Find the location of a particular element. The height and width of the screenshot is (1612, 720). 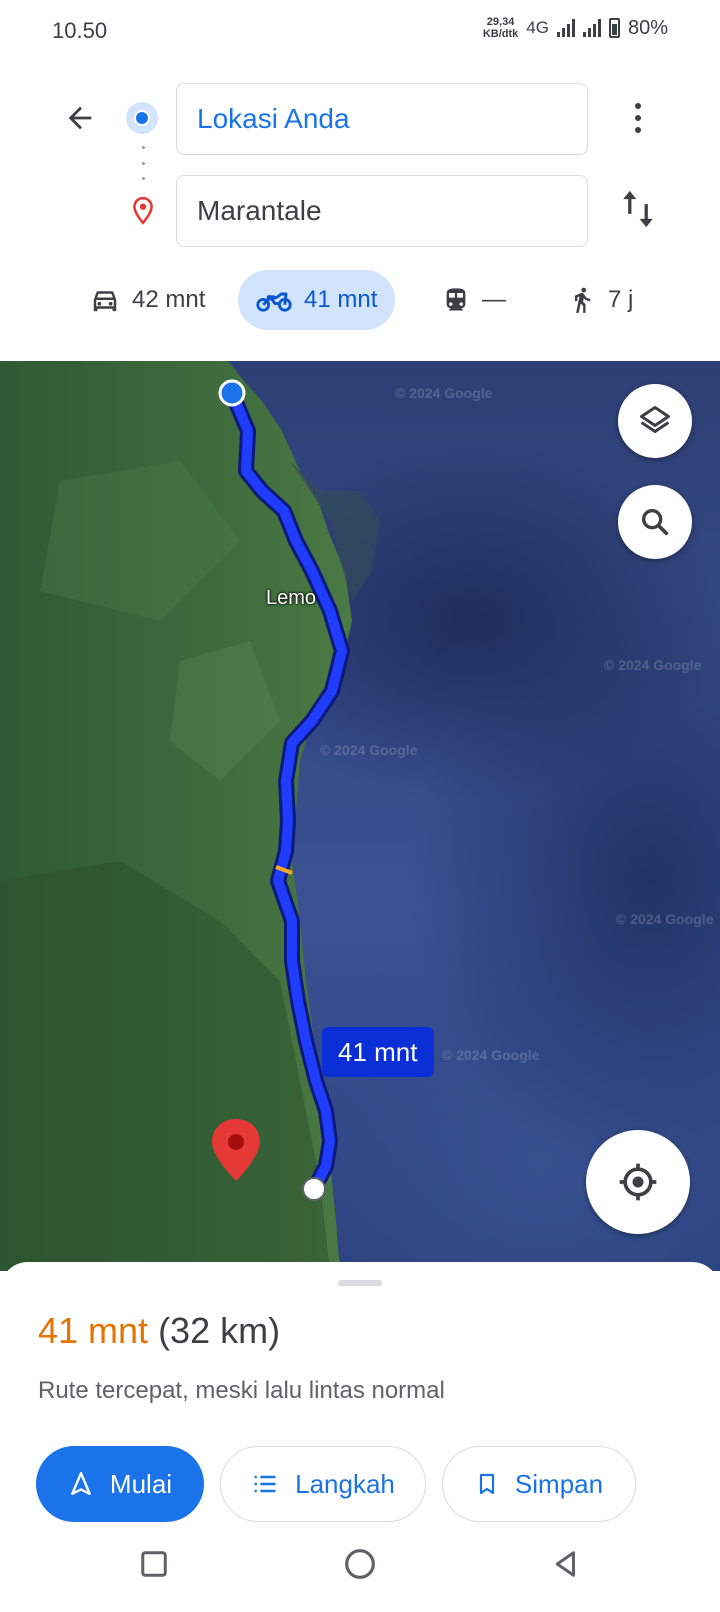

status-indicators: 29,34 KB/dtk 4G 80% is located at coordinates (575, 28).